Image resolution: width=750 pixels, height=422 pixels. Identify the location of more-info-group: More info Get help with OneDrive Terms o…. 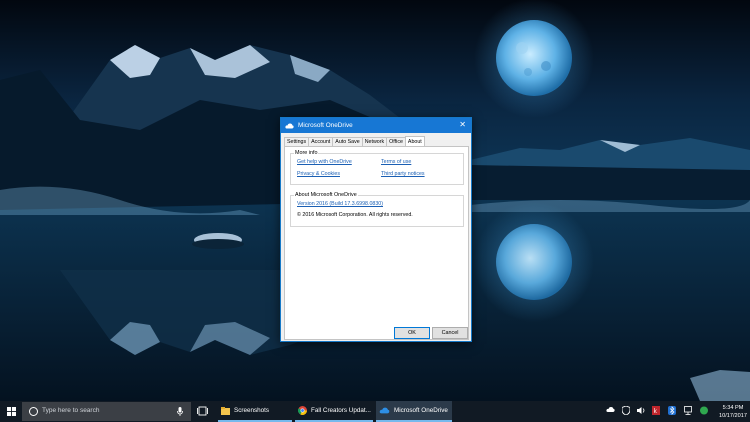
(377, 167).